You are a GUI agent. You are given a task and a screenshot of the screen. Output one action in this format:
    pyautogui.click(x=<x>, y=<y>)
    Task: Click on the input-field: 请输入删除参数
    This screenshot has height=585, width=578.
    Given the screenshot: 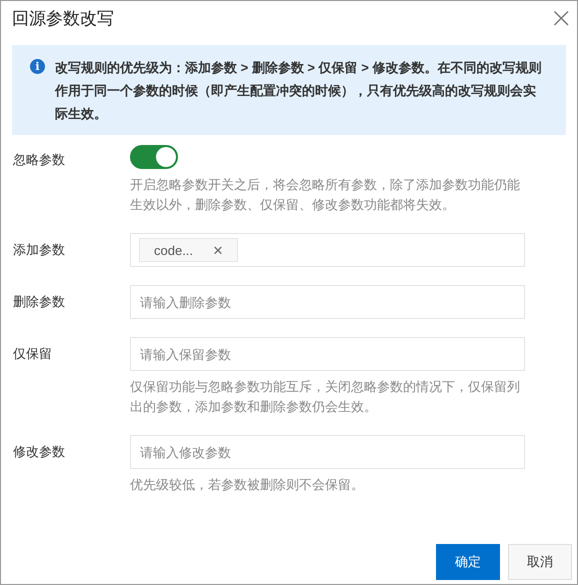 What is the action you would take?
    pyautogui.click(x=327, y=302)
    